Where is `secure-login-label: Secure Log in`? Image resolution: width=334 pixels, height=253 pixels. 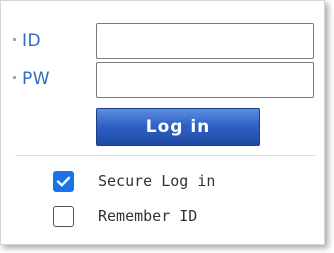
secure-login-label: Secure Log in is located at coordinates (156, 181).